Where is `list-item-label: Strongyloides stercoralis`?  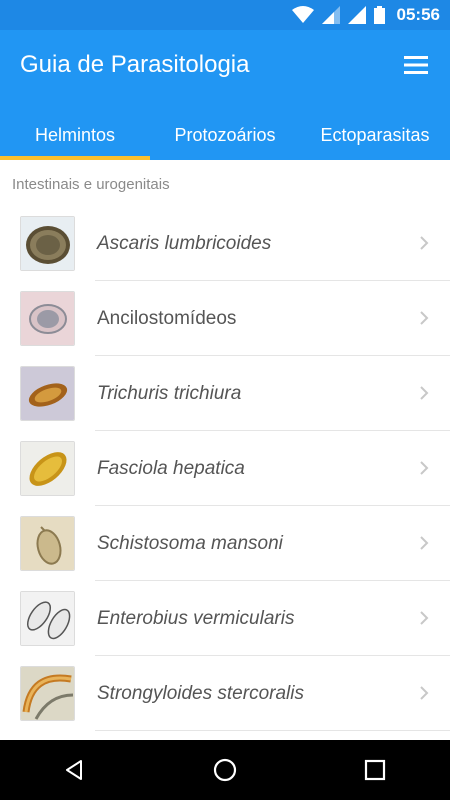 list-item-label: Strongyloides stercoralis is located at coordinates (200, 693).